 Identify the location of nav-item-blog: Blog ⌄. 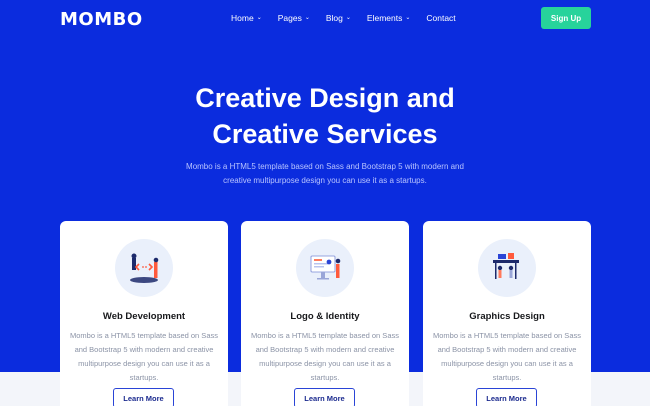
(338, 18).